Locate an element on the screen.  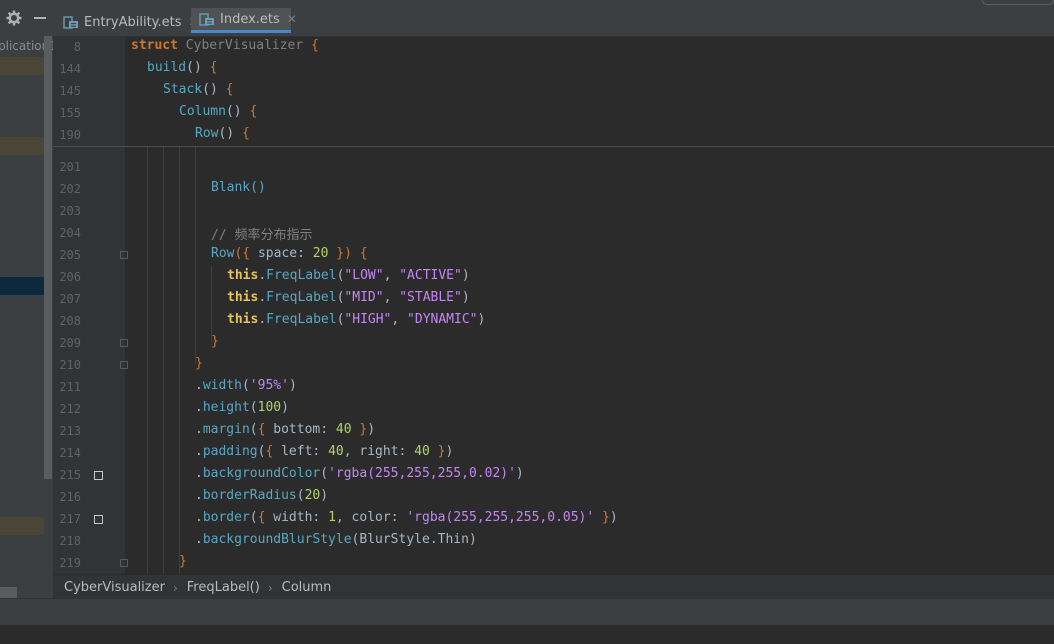
code-line: this.FreqLabel("LOW", "ACTIVE") is located at coordinates (348, 275).